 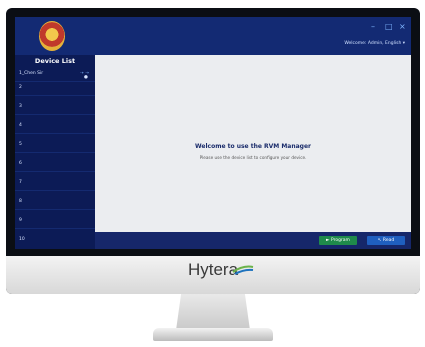 I want to click on device-item-label: 10, so click(x=22, y=239).